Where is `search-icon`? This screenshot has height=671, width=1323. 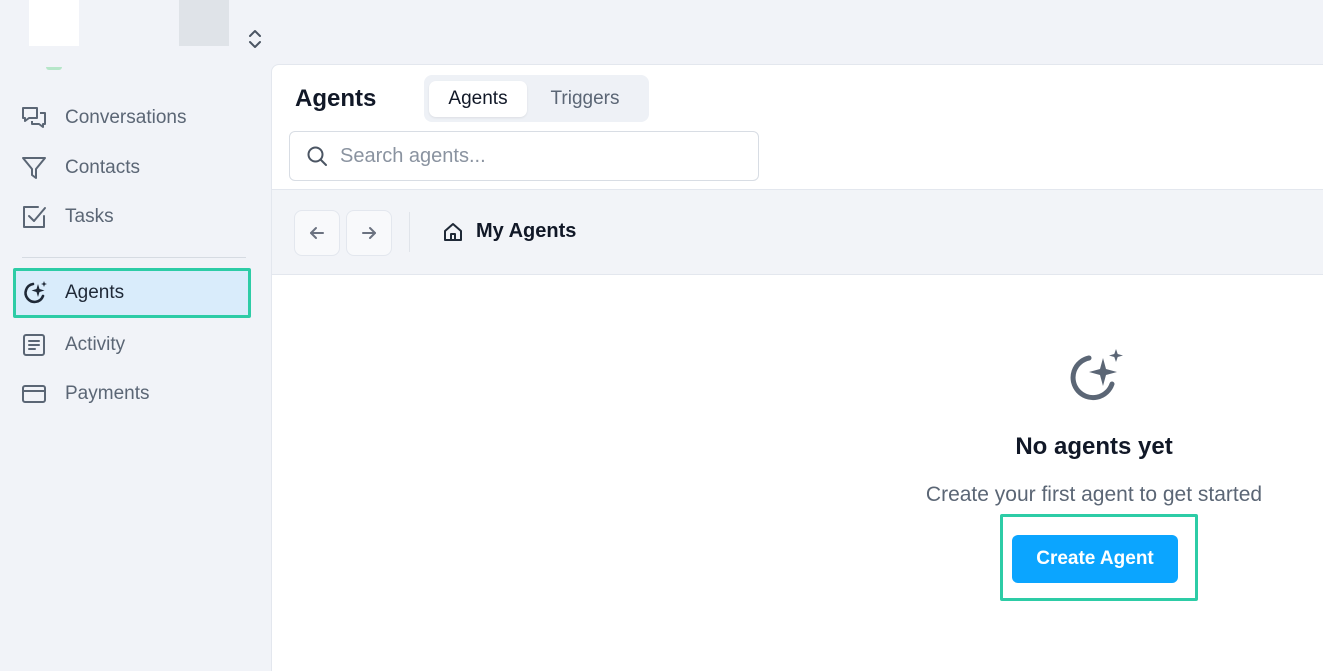
search-icon is located at coordinates (317, 156).